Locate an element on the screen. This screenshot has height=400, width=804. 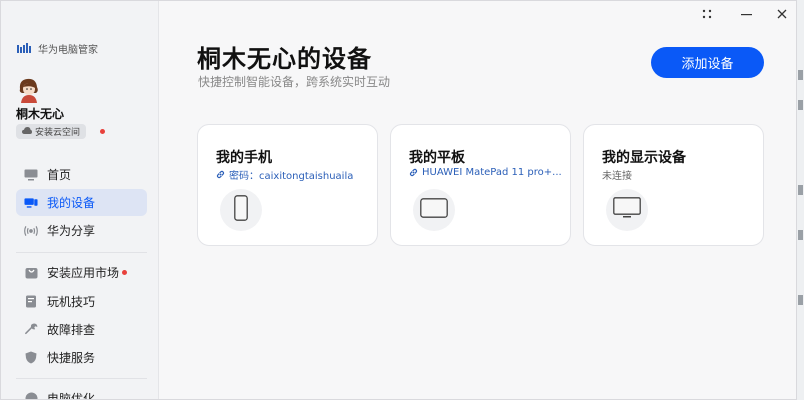
devices-icon is located at coordinates (31, 203).